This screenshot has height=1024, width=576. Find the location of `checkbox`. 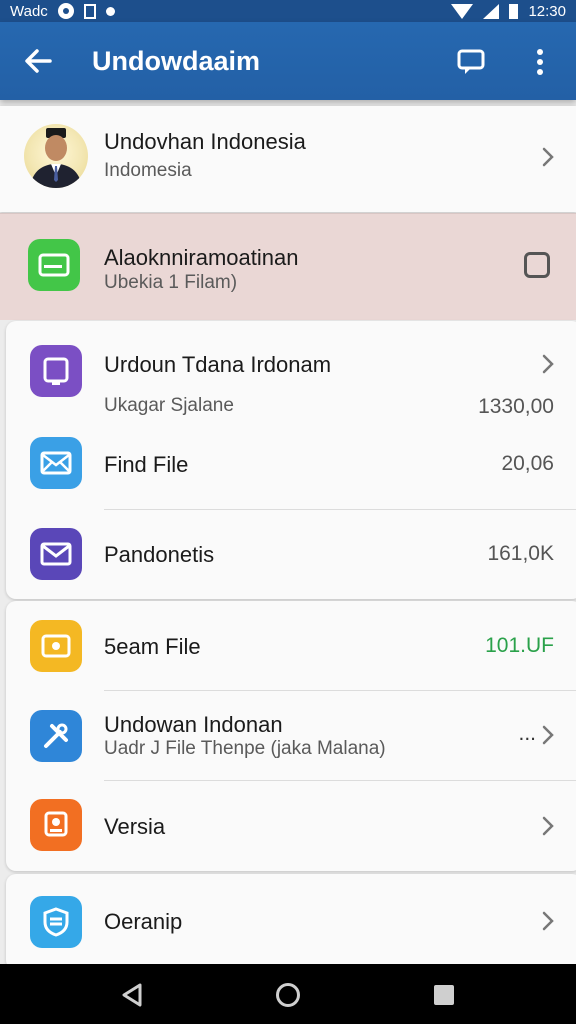

checkbox is located at coordinates (537, 265).